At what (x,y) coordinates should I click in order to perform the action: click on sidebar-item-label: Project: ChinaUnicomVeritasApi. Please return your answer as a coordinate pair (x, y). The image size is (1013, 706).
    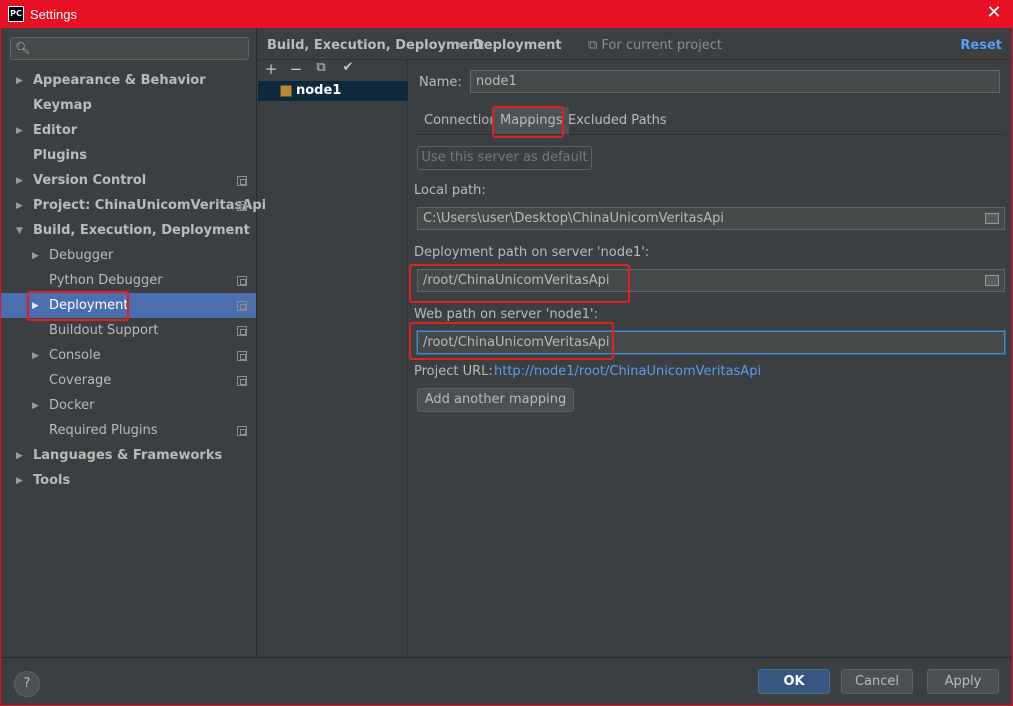
    Looking at the image, I should click on (150, 205).